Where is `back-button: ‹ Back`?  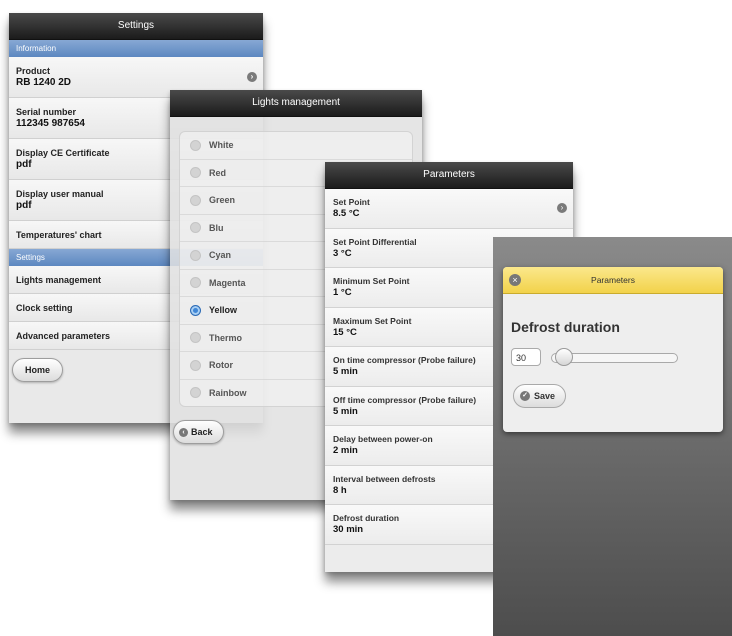 back-button: ‹ Back is located at coordinates (198, 432).